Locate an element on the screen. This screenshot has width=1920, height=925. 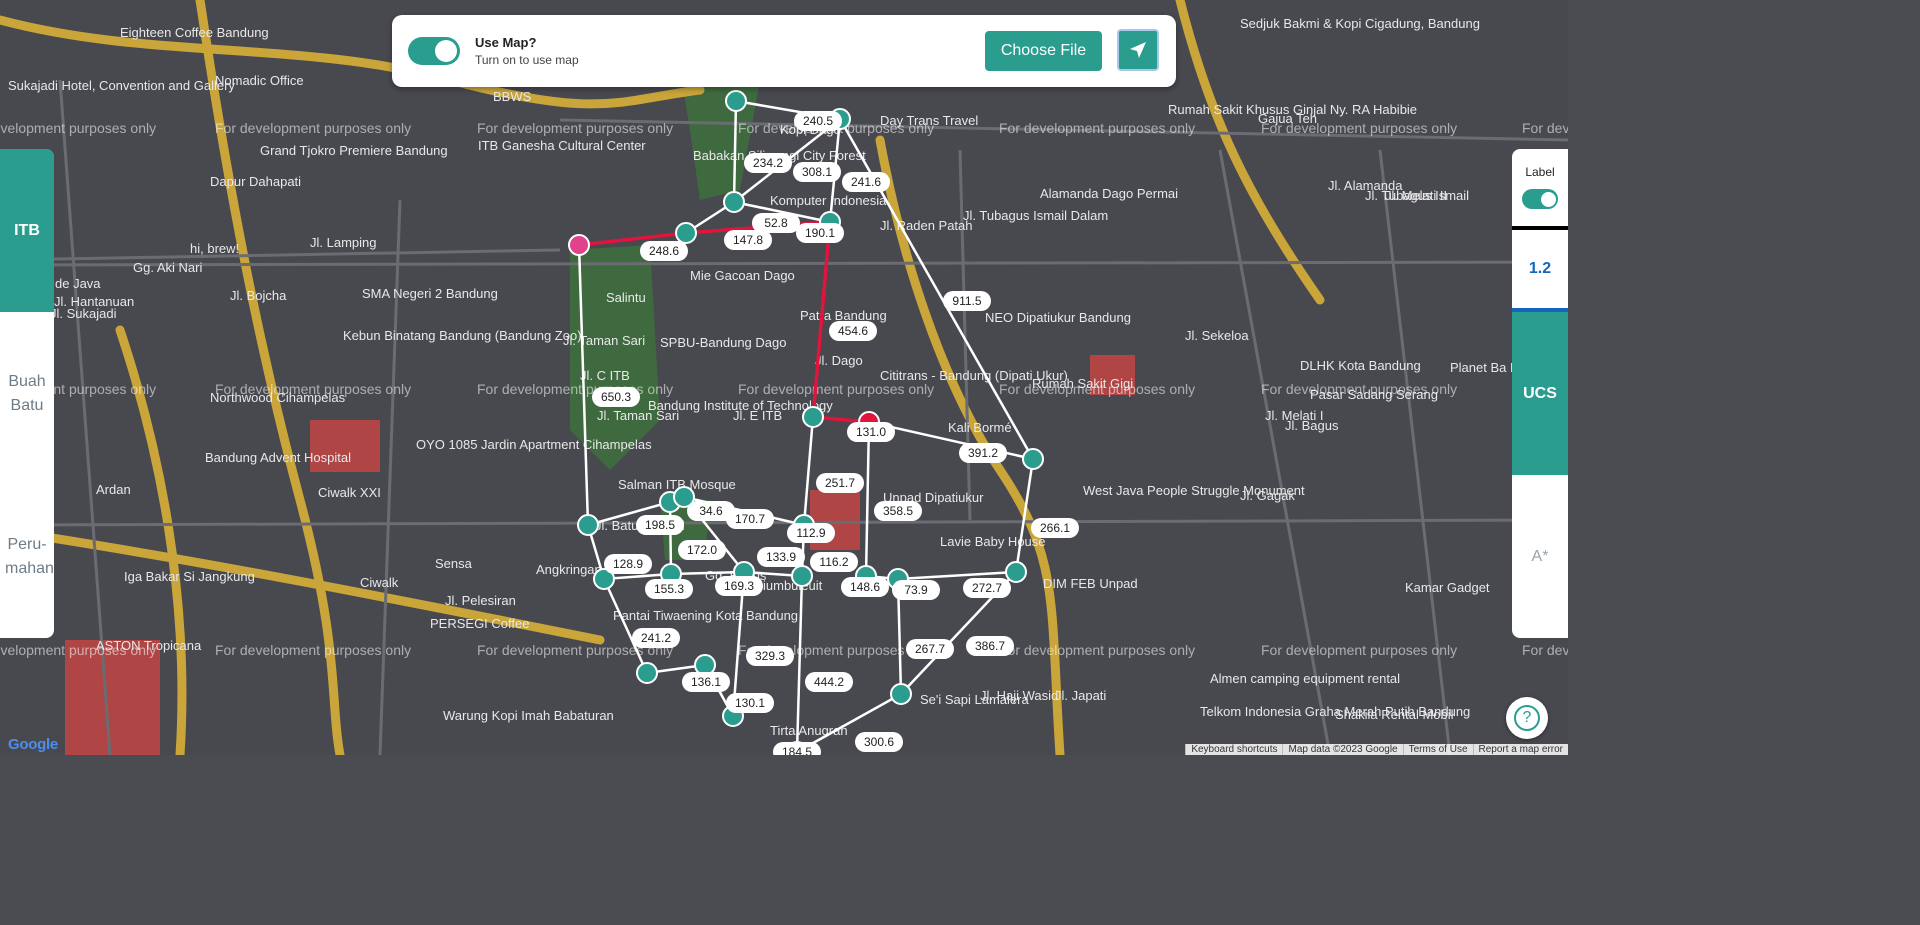
map-place-label: DLHK Kota Bandung is located at coordinates (1360, 365).